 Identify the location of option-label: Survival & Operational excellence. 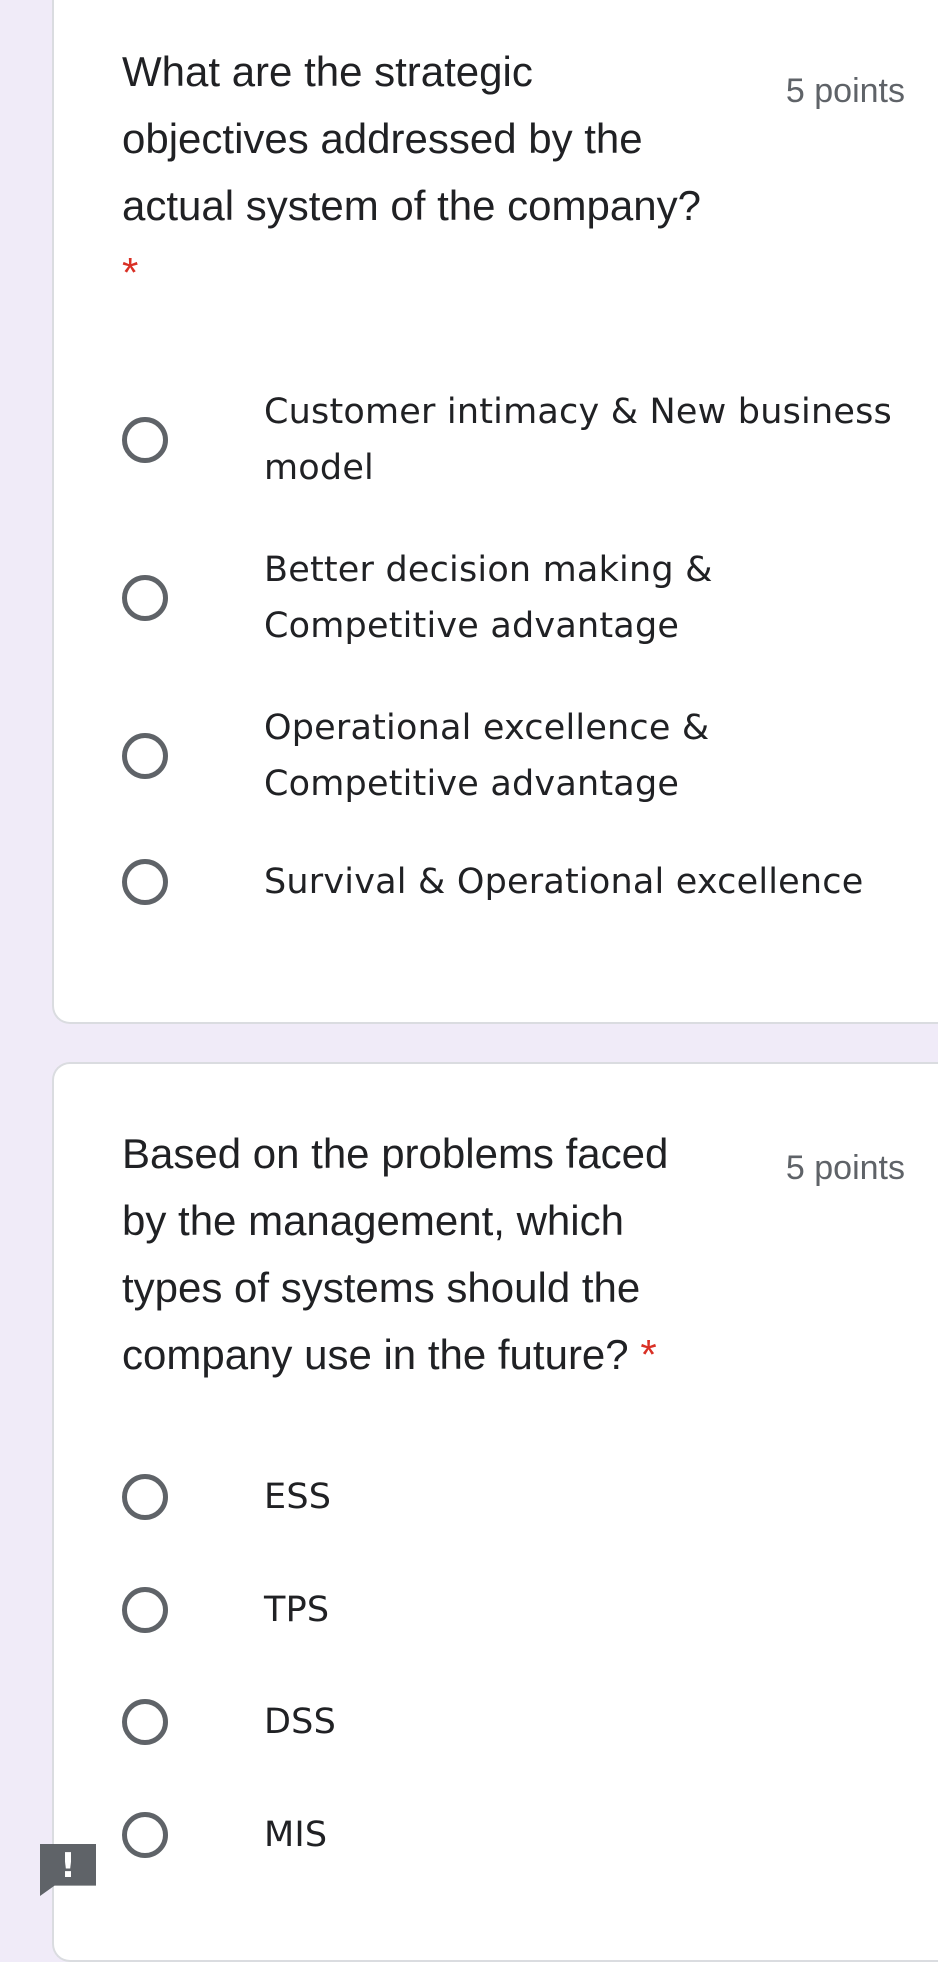
(564, 882).